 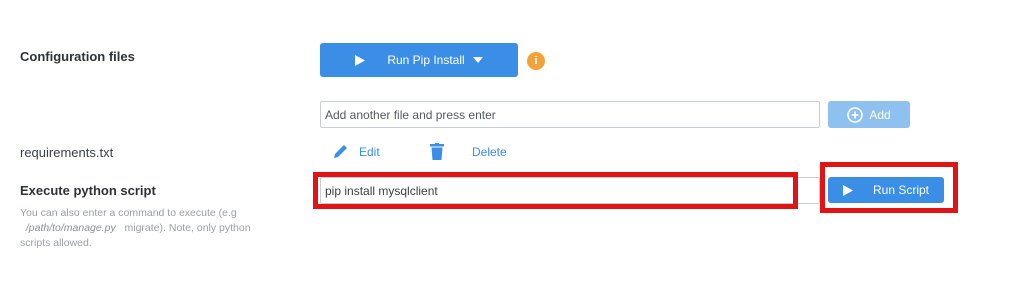 What do you see at coordinates (356, 151) in the screenshot?
I see `edit-link: Edit` at bounding box center [356, 151].